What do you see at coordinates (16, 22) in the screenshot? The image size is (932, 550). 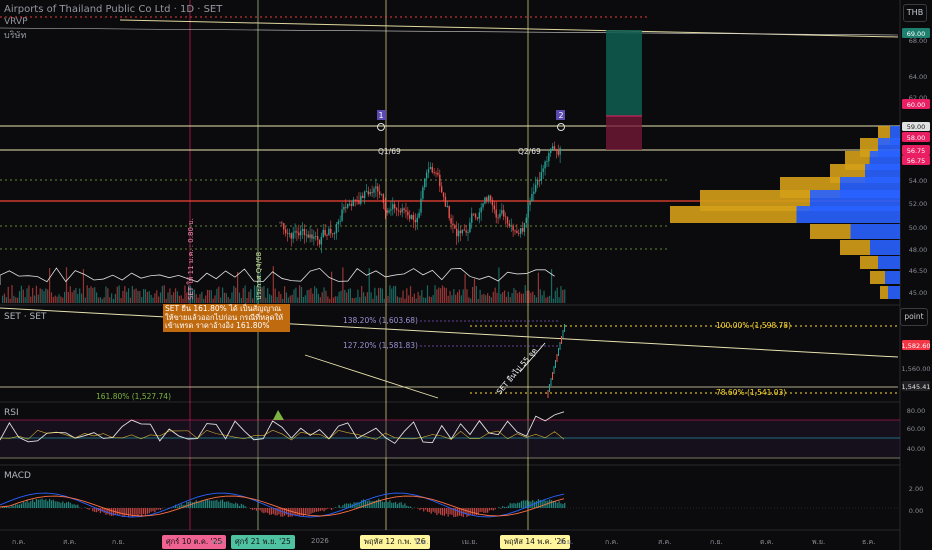 I see `indicator-vrvp-label: VRVP` at bounding box center [16, 22].